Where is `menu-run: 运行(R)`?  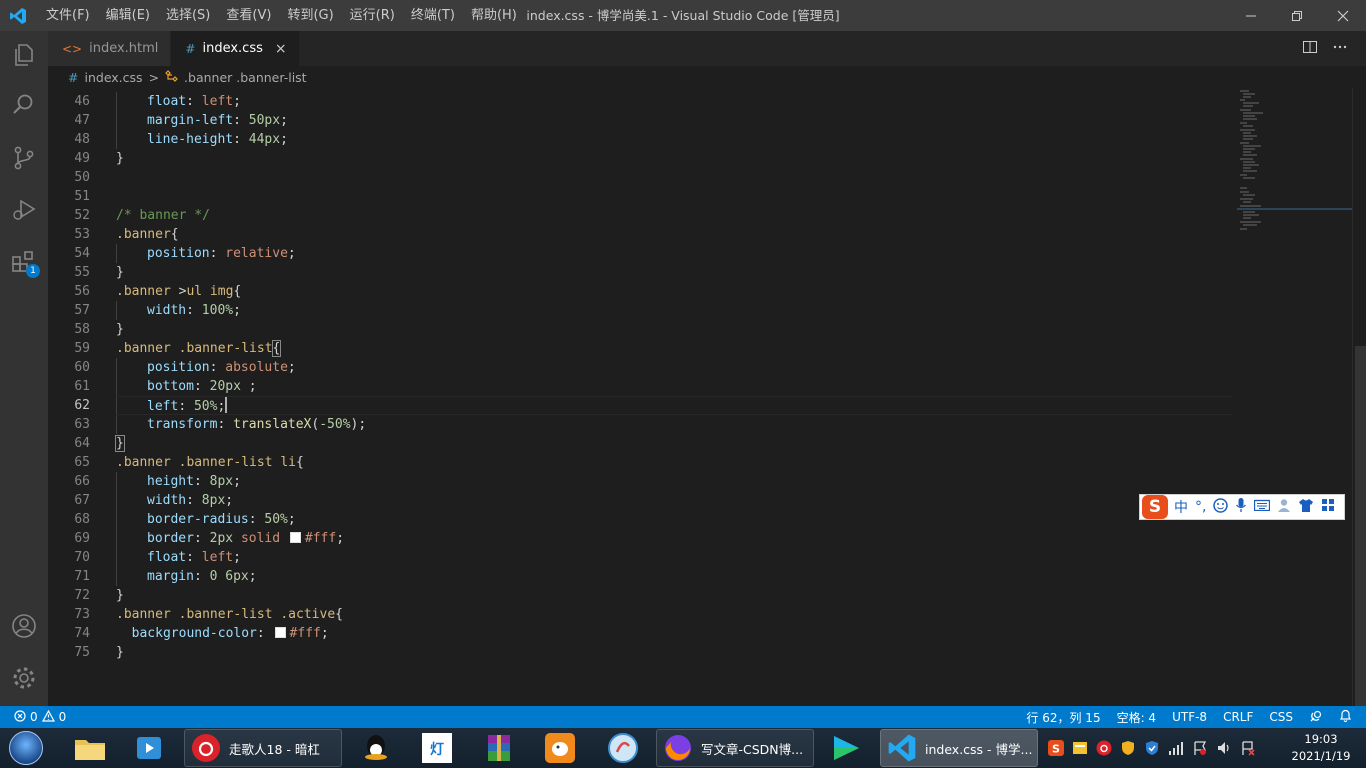
menu-run: 运行(R) is located at coordinates (372, 15).